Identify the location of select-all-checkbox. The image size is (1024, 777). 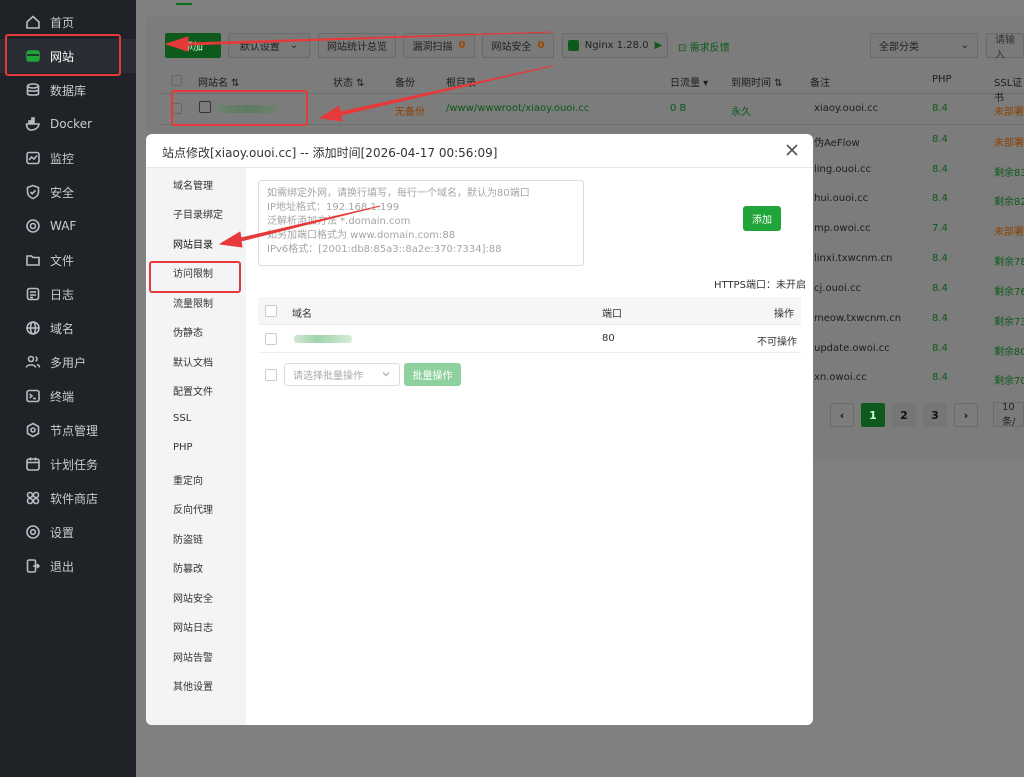
(176, 80).